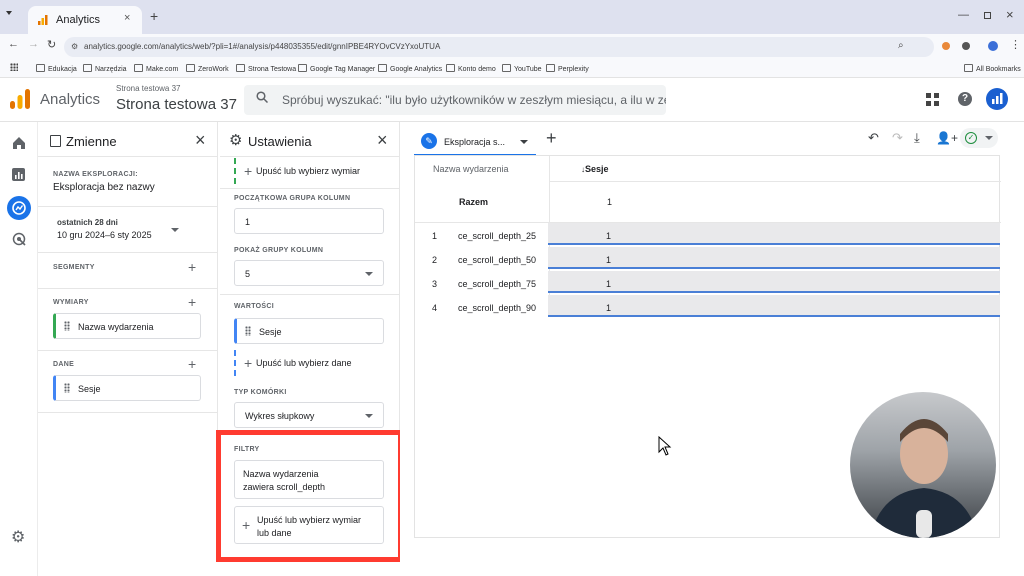 The image size is (1024, 576). Describe the element at coordinates (56, 68) in the screenshot. I see `bookmark-0: Edukacja` at that location.